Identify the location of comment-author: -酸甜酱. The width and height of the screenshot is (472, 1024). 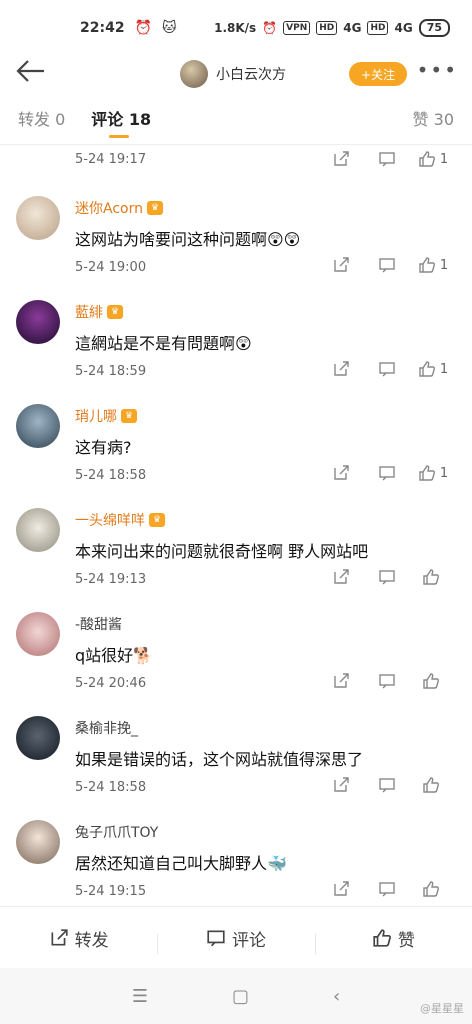
(98, 624).